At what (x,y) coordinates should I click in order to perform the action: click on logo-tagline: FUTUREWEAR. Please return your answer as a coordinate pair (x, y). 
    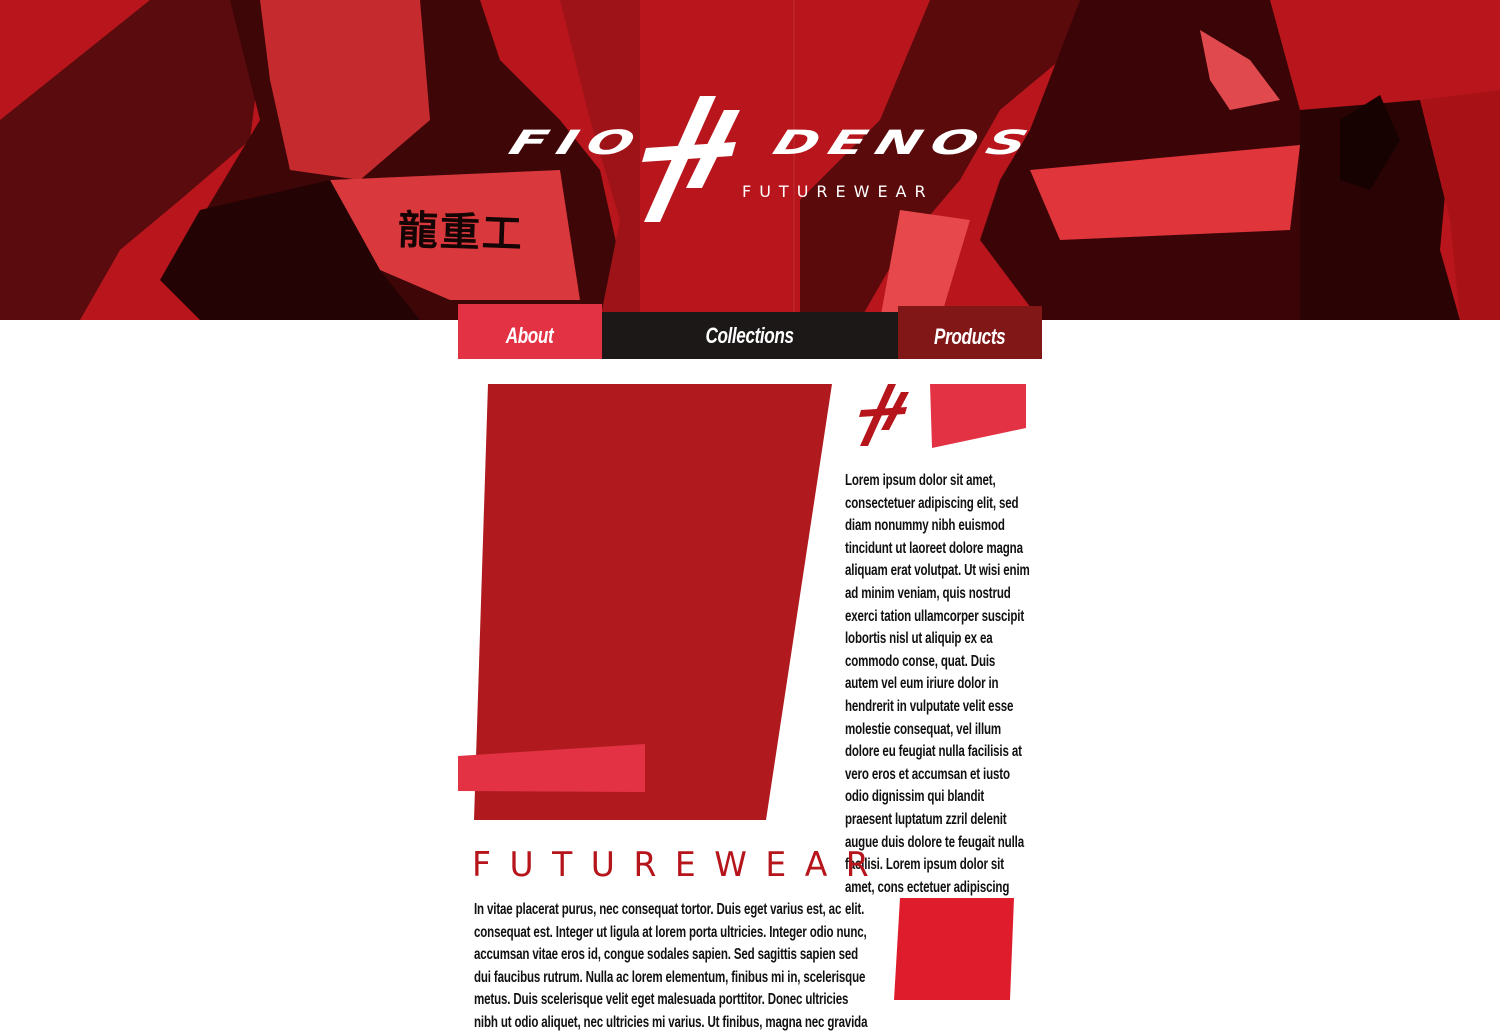
    Looking at the image, I should click on (838, 191).